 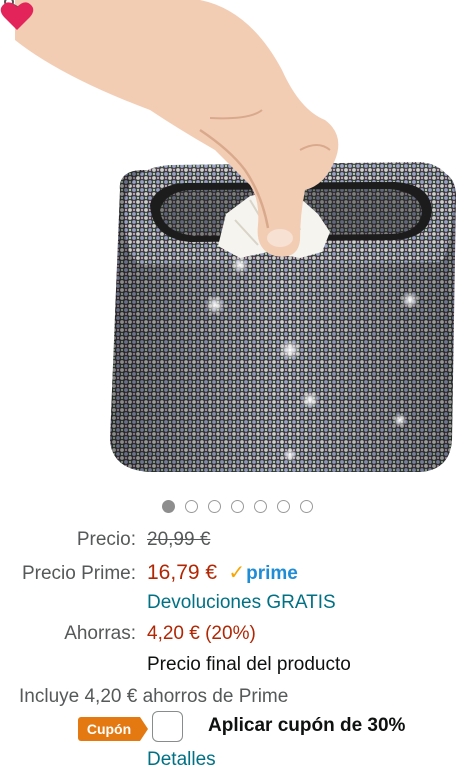 What do you see at coordinates (167, 726) in the screenshot?
I see `coupon-checkbox` at bounding box center [167, 726].